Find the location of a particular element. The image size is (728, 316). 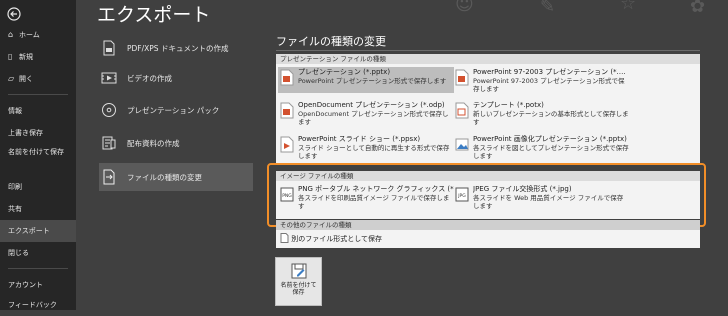

file-type-other-format: 別のファイル形式として保存 is located at coordinates (331, 238).